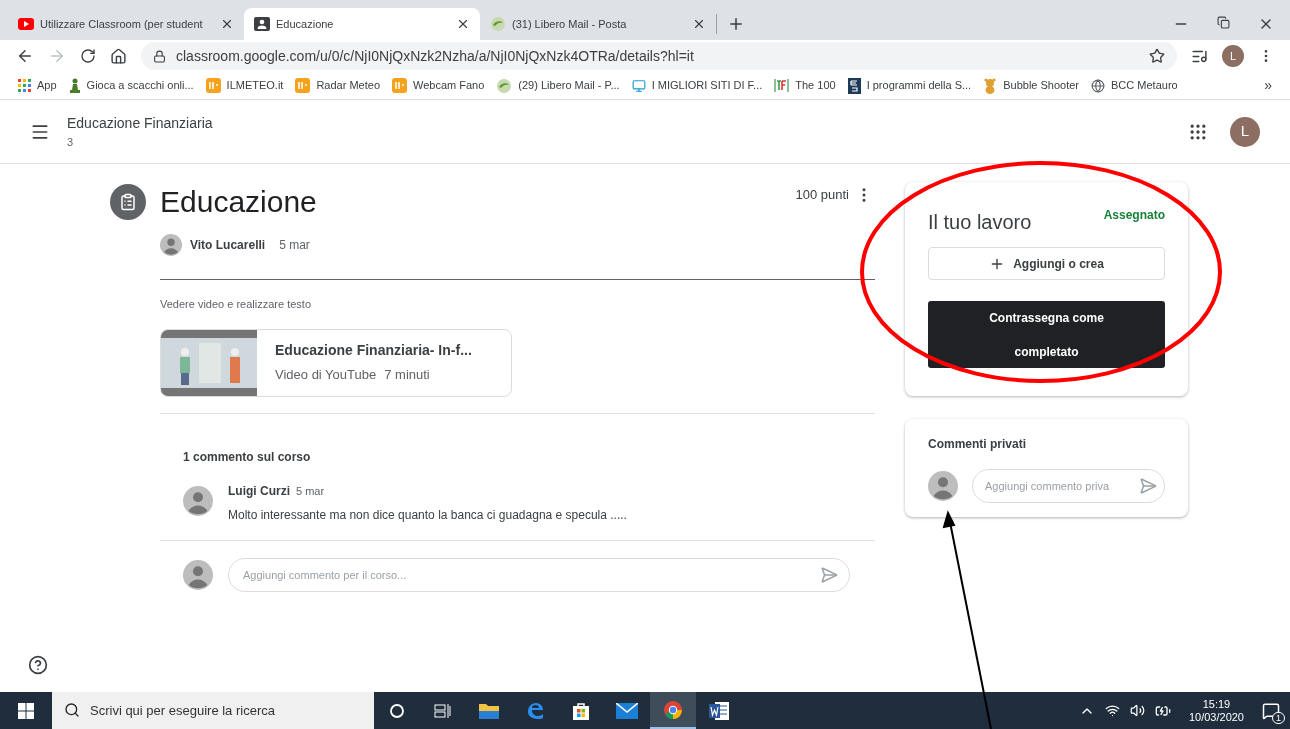  Describe the element at coordinates (1046, 334) in the screenshot. I see `mark-done-button: Contrassegna come completato` at that location.